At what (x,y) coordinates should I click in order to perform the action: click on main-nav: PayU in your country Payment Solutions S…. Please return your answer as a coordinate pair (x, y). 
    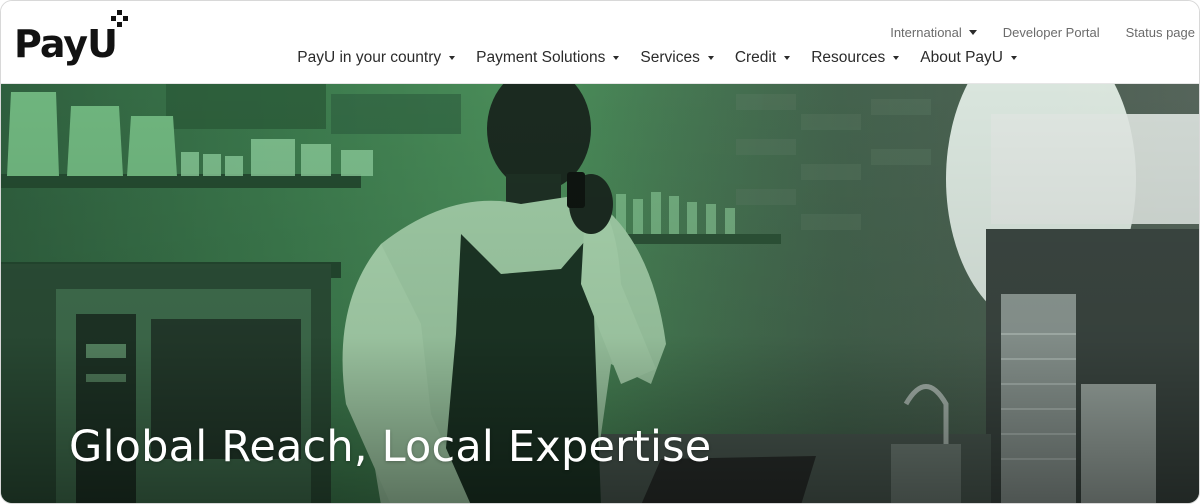
    Looking at the image, I should click on (657, 58).